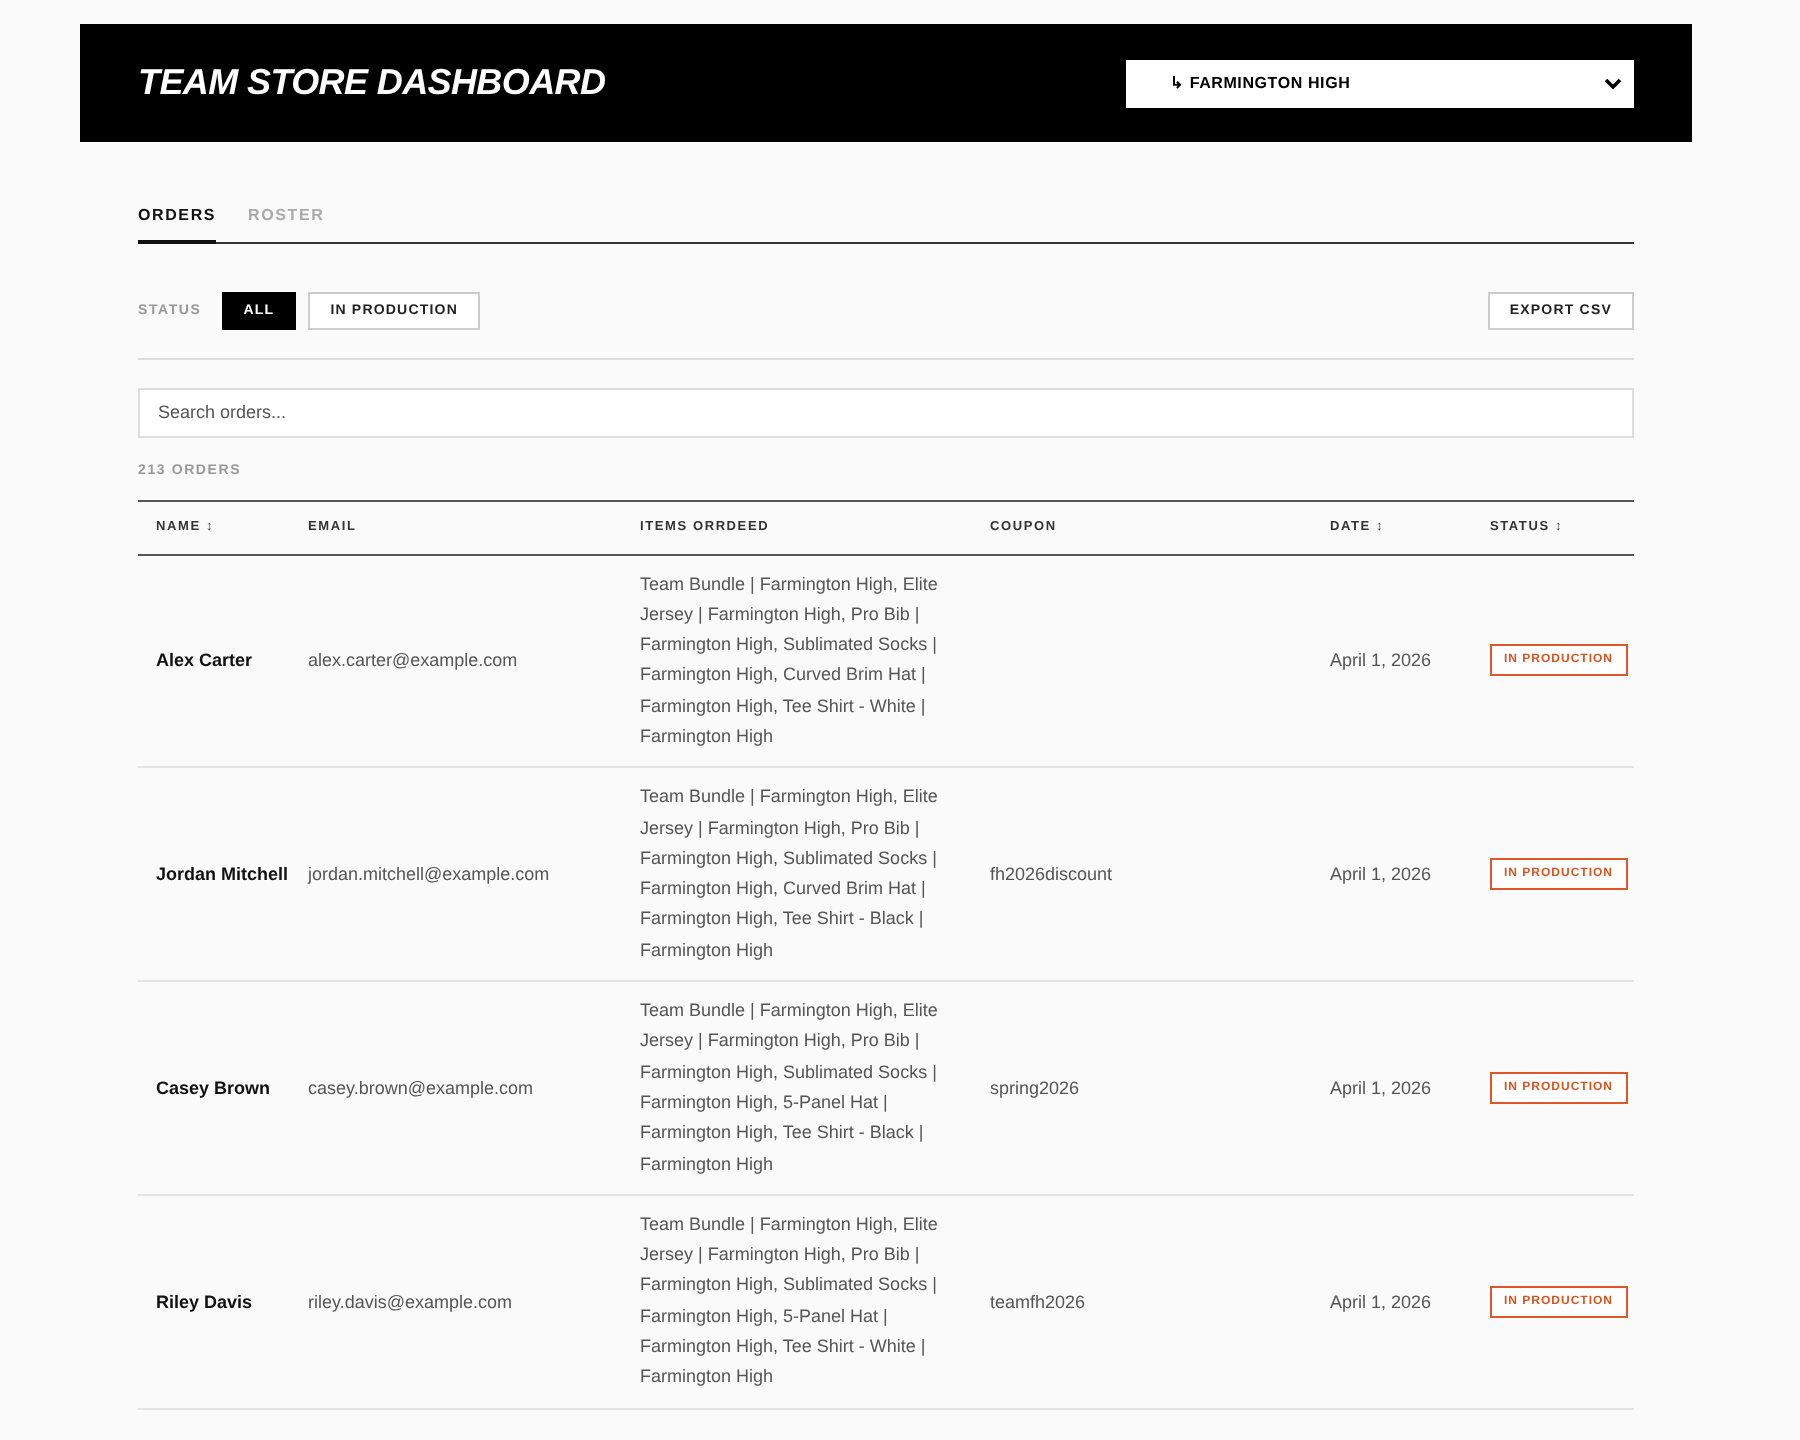 This screenshot has height=1440, width=1800. I want to click on coupon-text: teamfh2026, so click(1038, 1301).